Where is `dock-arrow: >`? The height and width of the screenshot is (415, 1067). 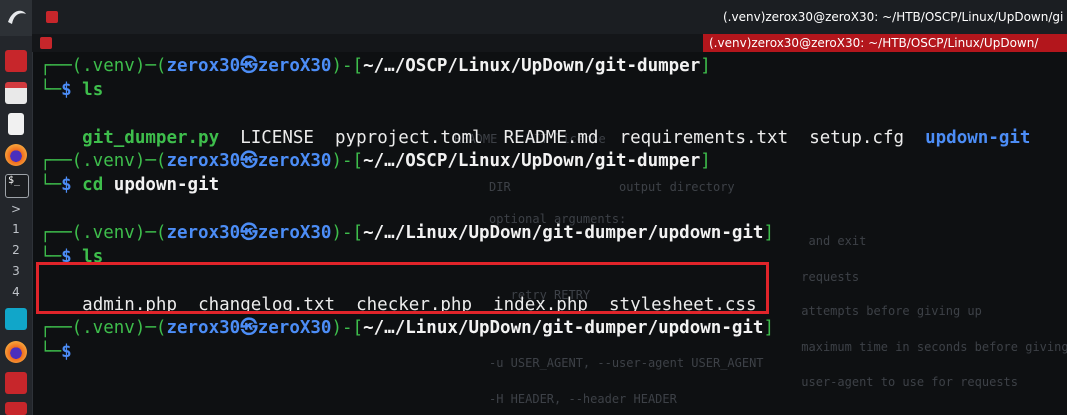 dock-arrow: > is located at coordinates (16, 209).